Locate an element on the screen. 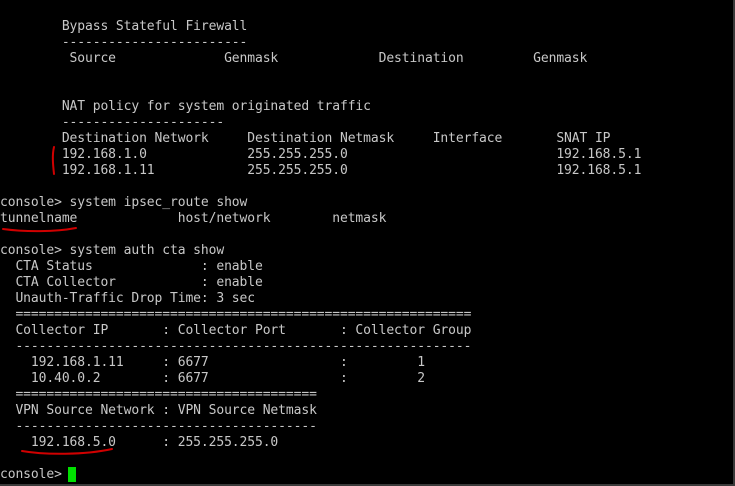 This screenshot has height=486, width=735. terminal-line-16: CTA Status : enable is located at coordinates (131, 266).